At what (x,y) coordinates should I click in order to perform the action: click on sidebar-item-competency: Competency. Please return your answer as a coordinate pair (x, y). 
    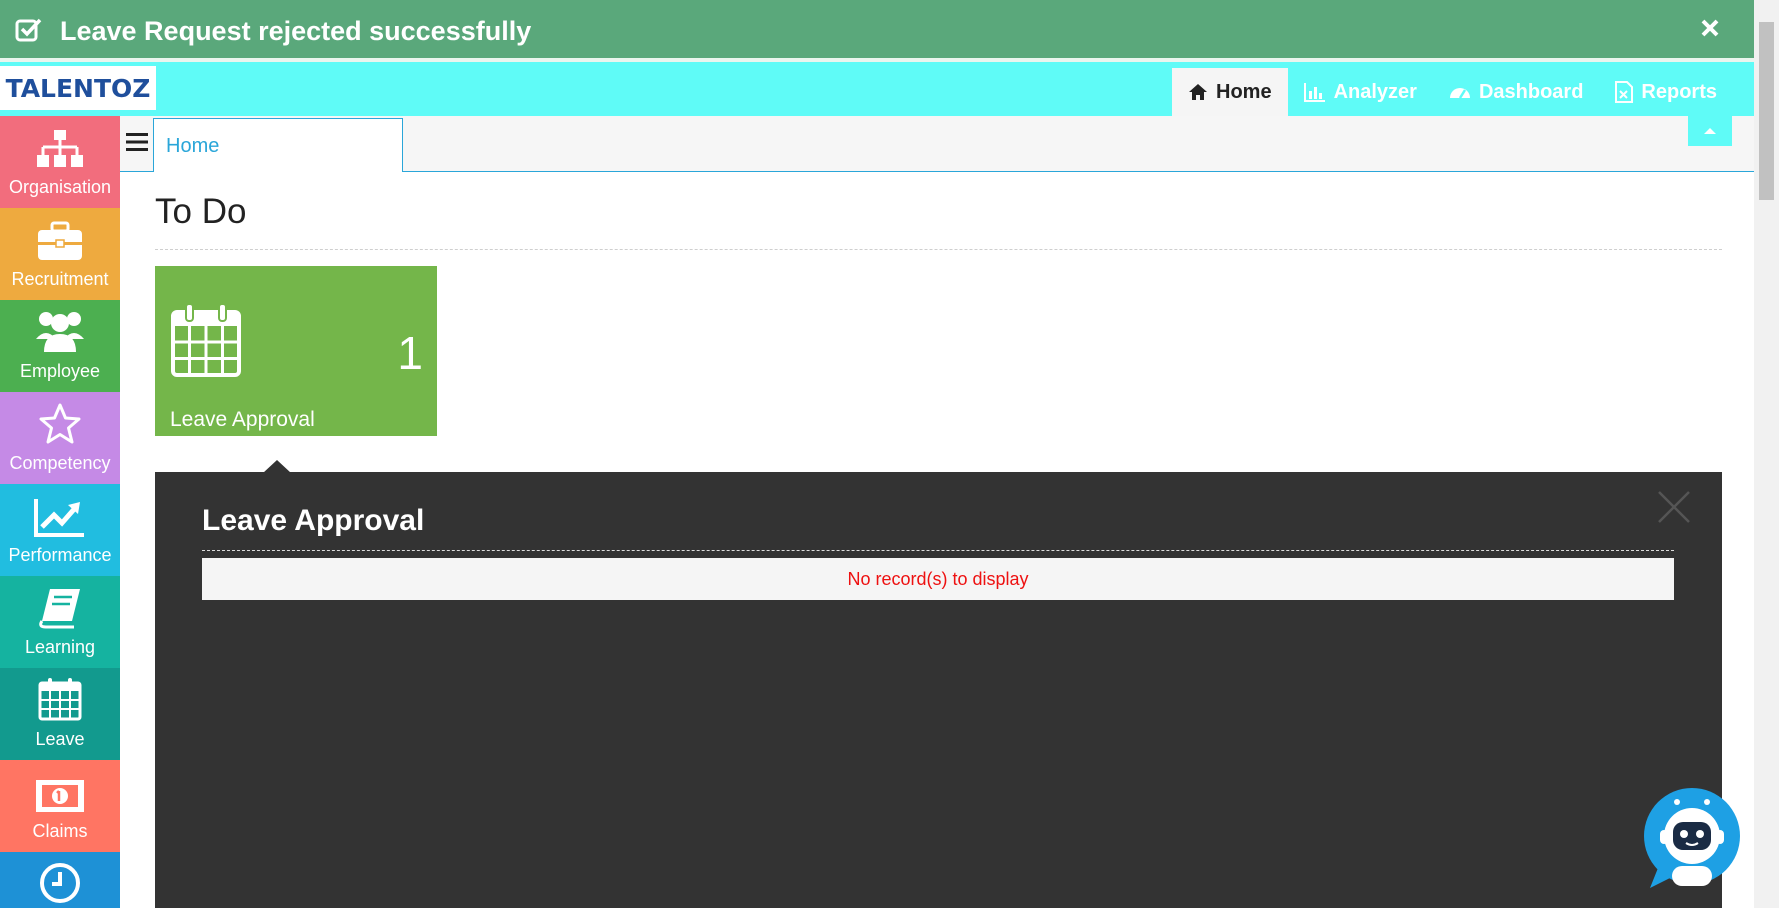
    Looking at the image, I should click on (60, 438).